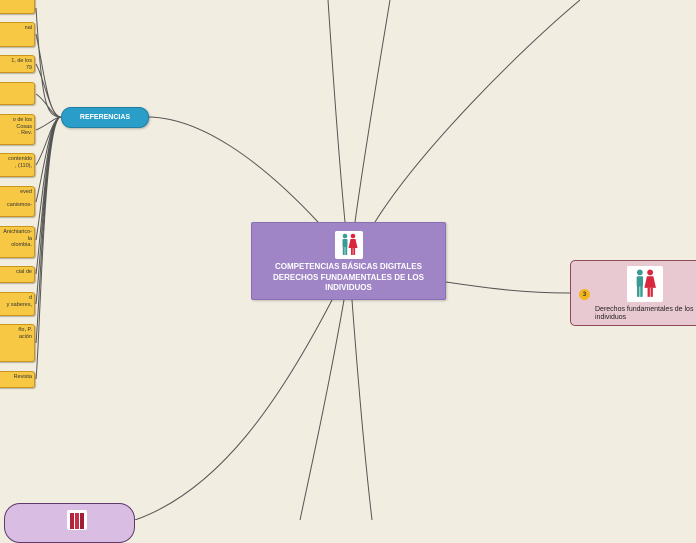 This screenshot has height=543, width=696. I want to click on books-icon, so click(77, 520).